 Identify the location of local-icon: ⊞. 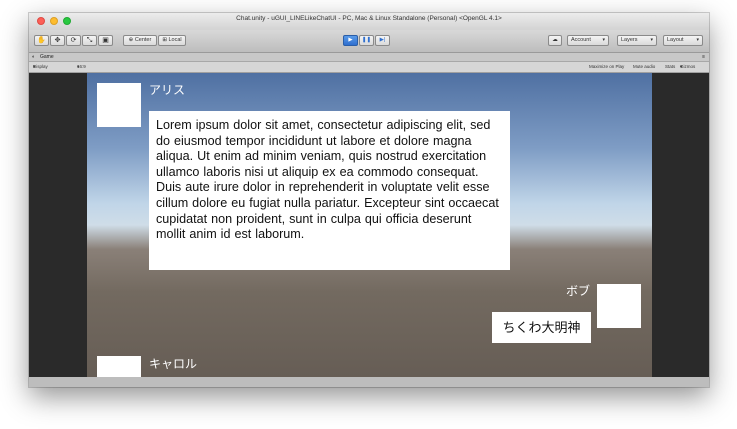
(164, 40).